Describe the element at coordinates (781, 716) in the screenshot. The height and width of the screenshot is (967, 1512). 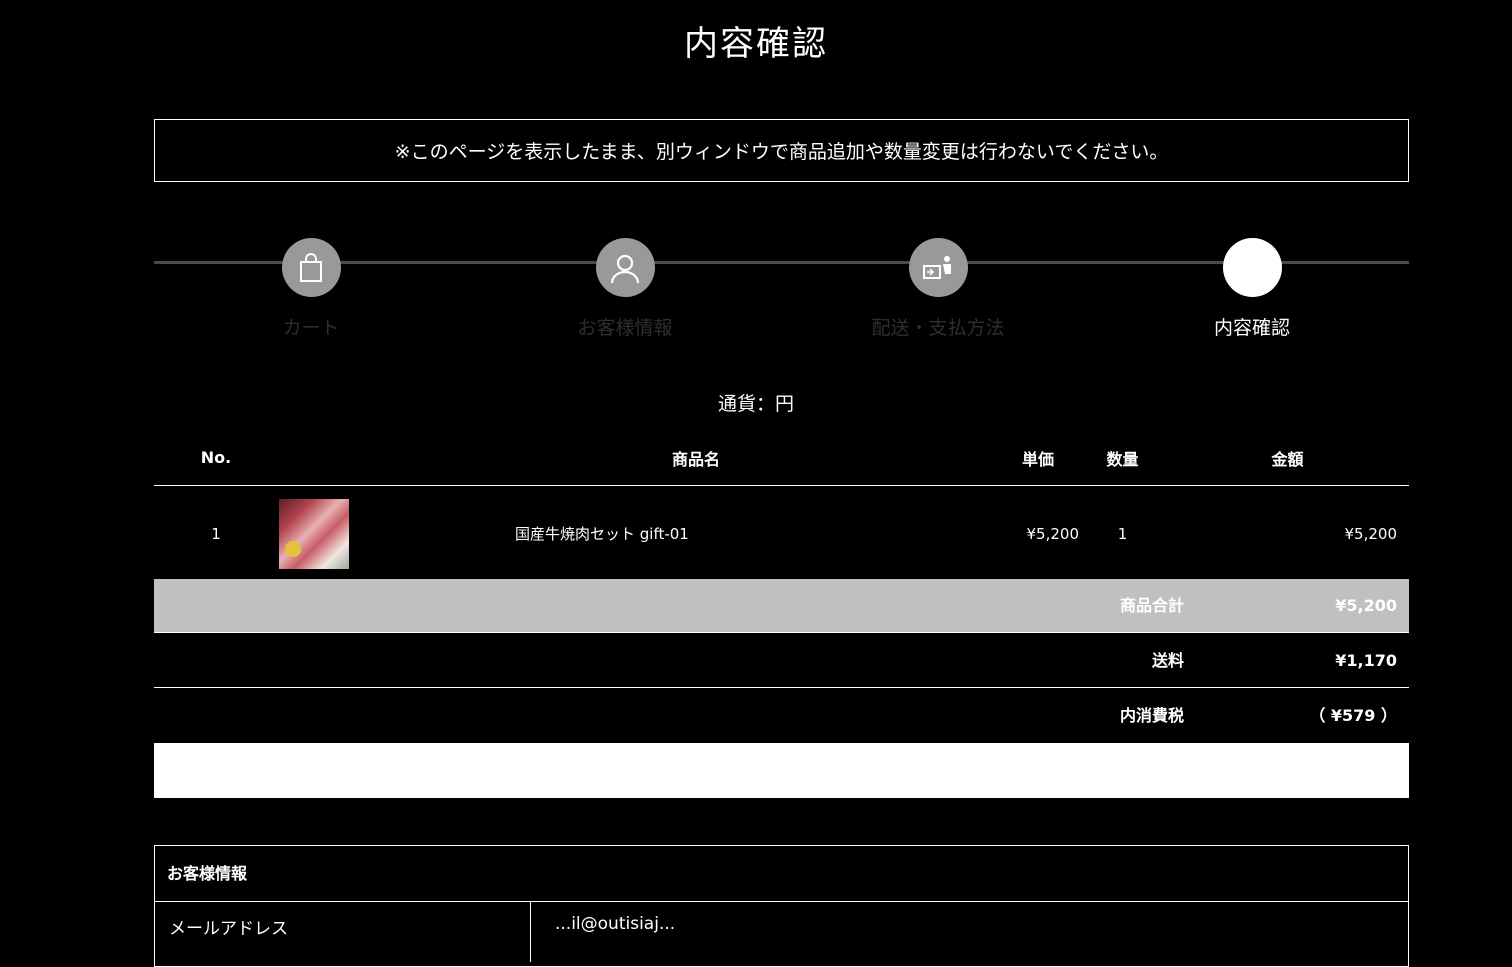
I see `tax-row: 内消費税 （ ¥579 ）` at that location.